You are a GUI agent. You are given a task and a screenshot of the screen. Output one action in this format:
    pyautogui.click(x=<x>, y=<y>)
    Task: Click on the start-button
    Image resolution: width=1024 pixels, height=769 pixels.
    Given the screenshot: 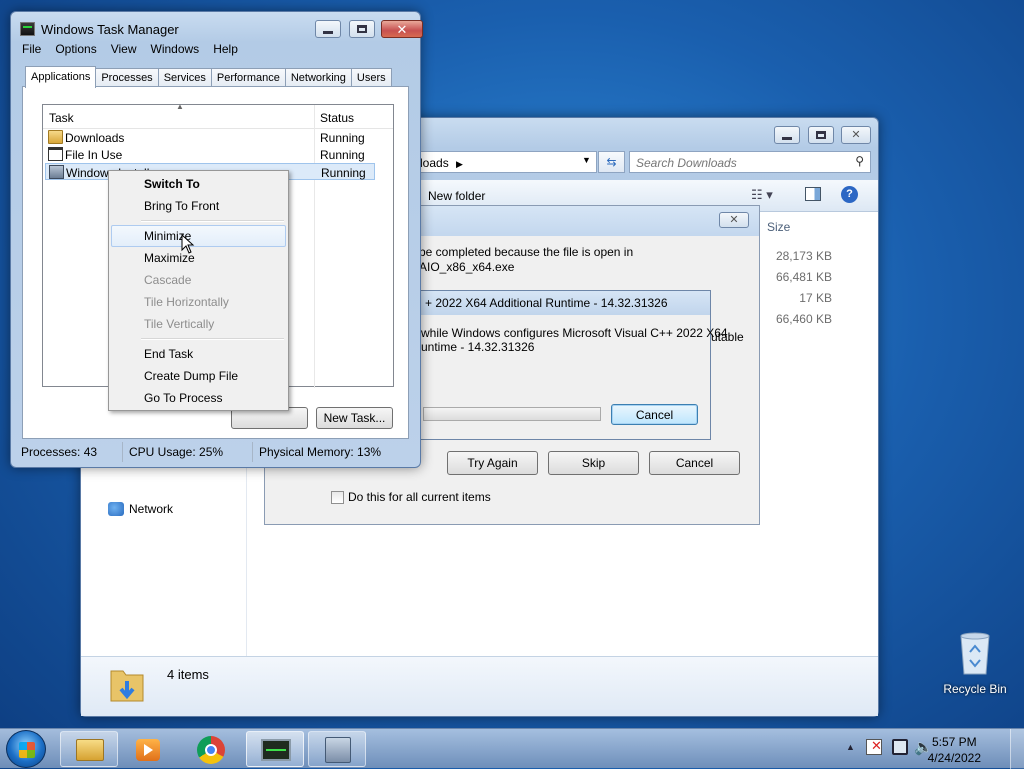 What is the action you would take?
    pyautogui.click(x=26, y=749)
    